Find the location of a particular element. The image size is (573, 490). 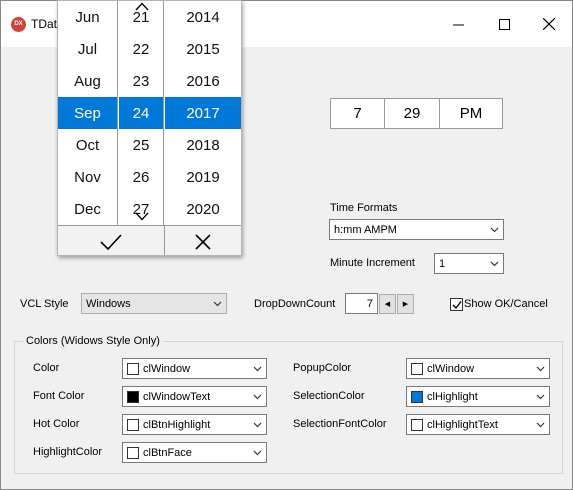

ampm-field: PM is located at coordinates (471, 113).